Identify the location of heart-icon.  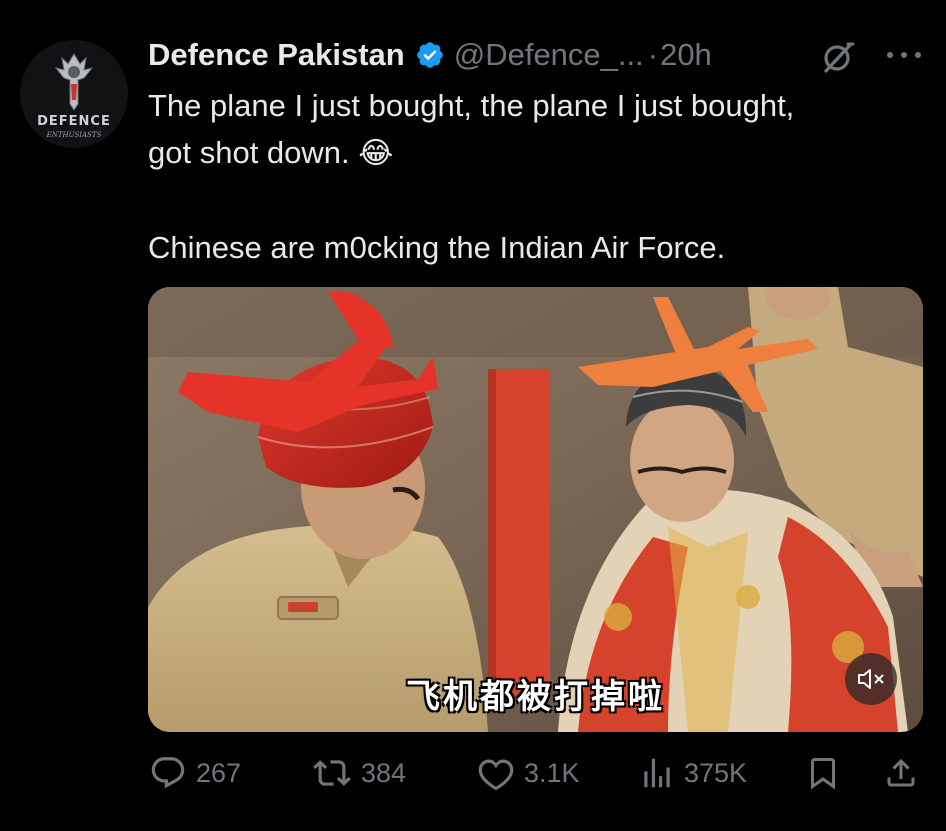
(496, 775).